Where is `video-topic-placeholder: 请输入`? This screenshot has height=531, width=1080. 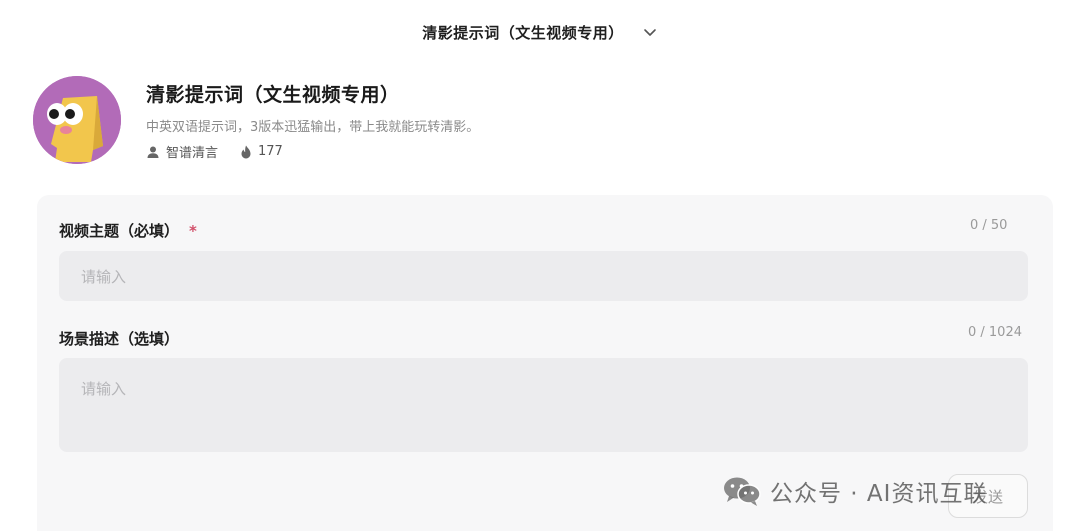
video-topic-placeholder: 请输入 is located at coordinates (104, 277).